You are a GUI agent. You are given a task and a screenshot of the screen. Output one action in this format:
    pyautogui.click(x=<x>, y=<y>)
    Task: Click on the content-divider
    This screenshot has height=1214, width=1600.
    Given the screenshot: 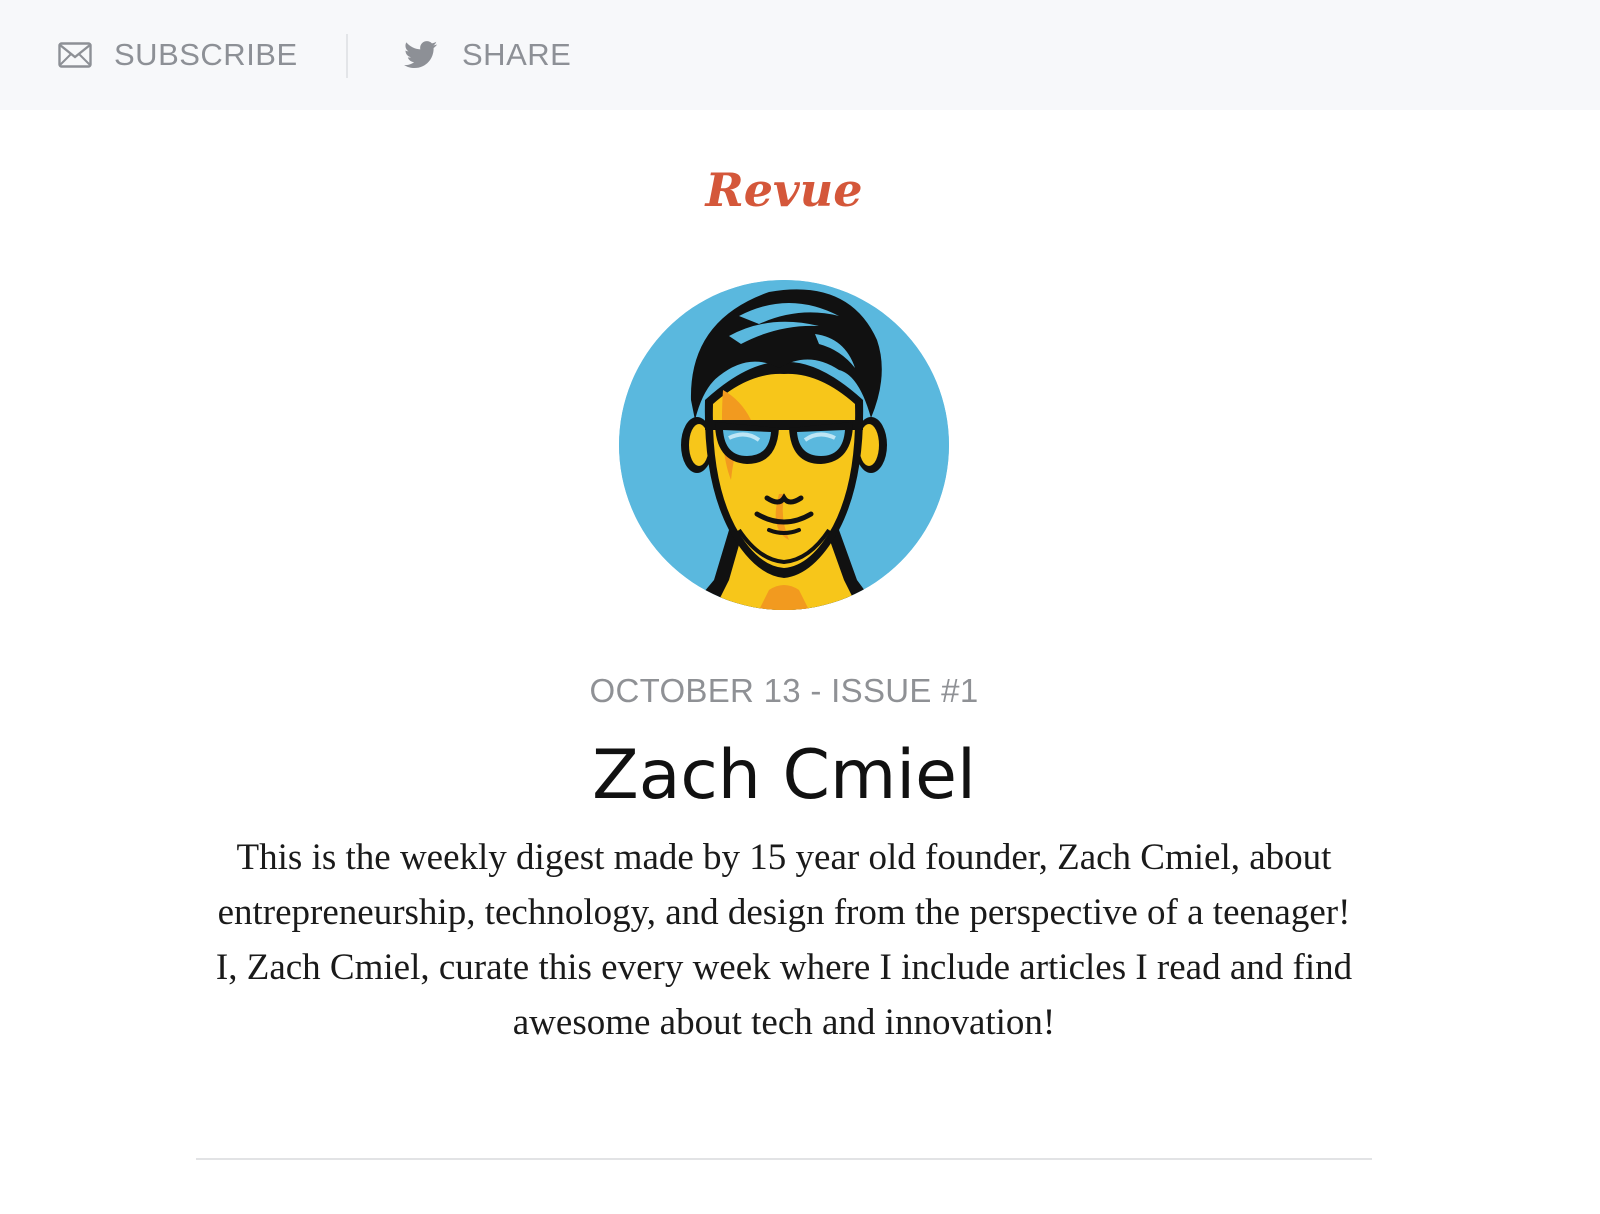 What is the action you would take?
    pyautogui.click(x=784, y=1159)
    